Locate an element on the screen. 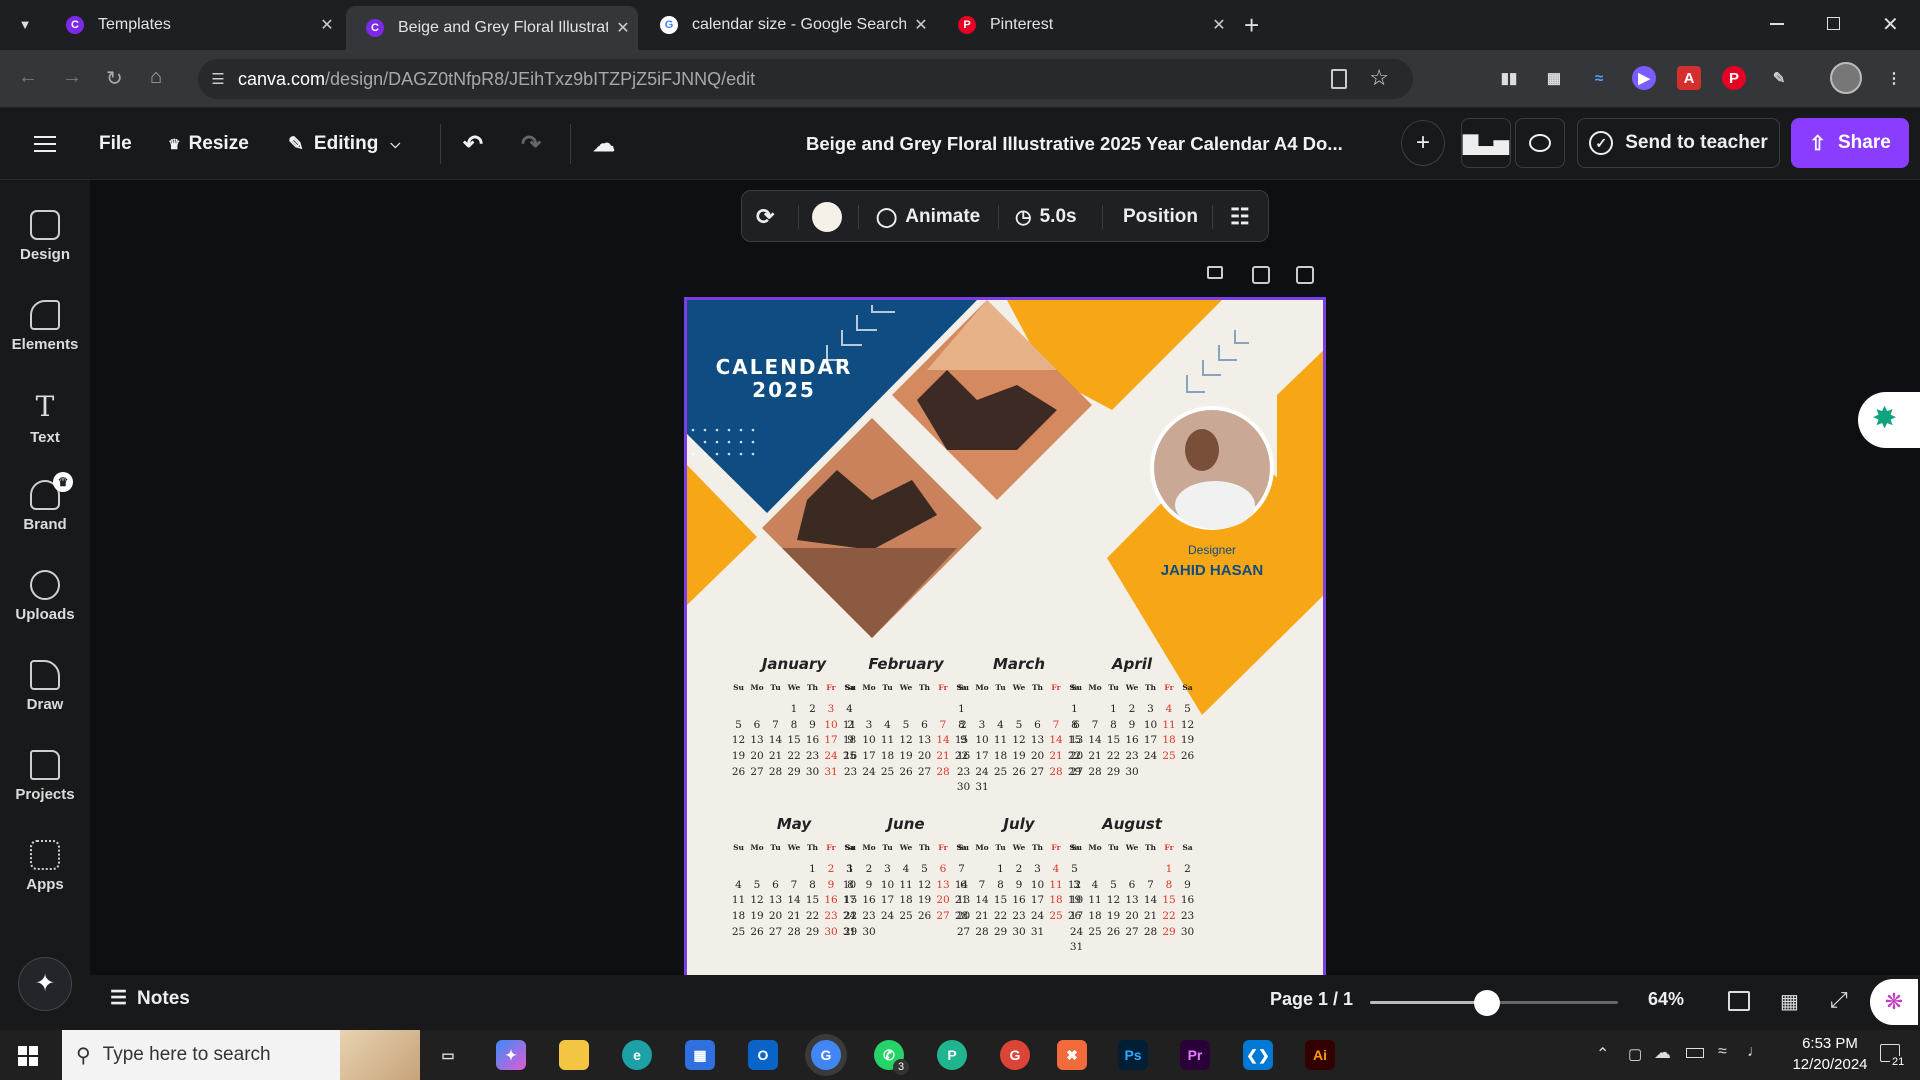 The image size is (1920, 1080). weekday-label: Mo is located at coordinates (869, 847).